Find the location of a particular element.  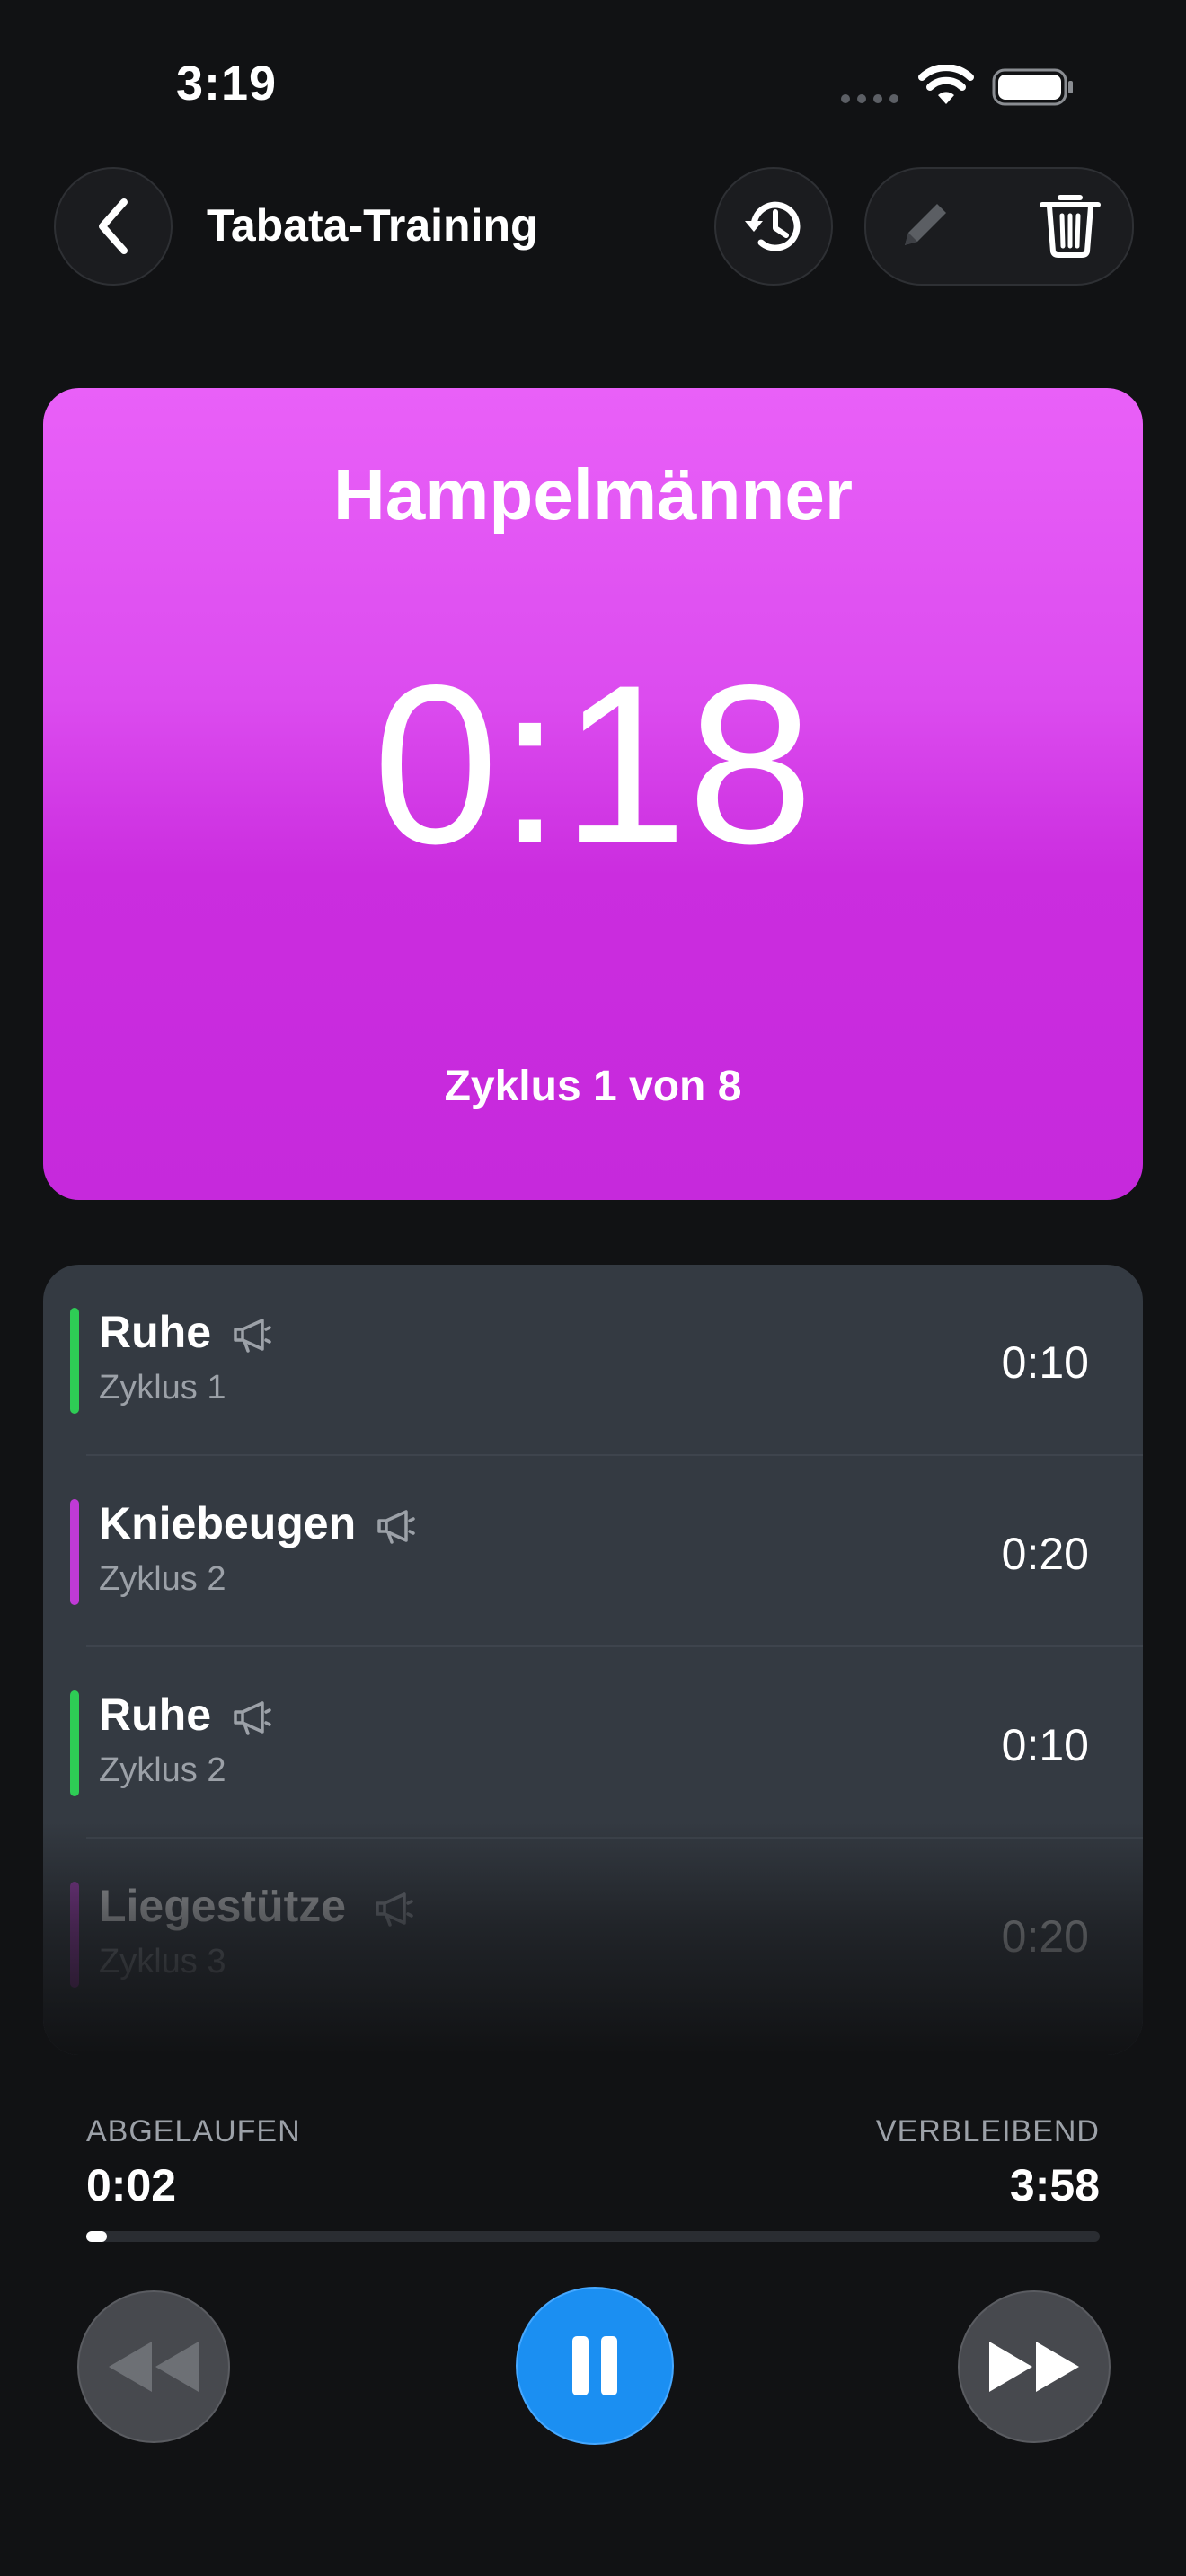

history-button is located at coordinates (773, 226).